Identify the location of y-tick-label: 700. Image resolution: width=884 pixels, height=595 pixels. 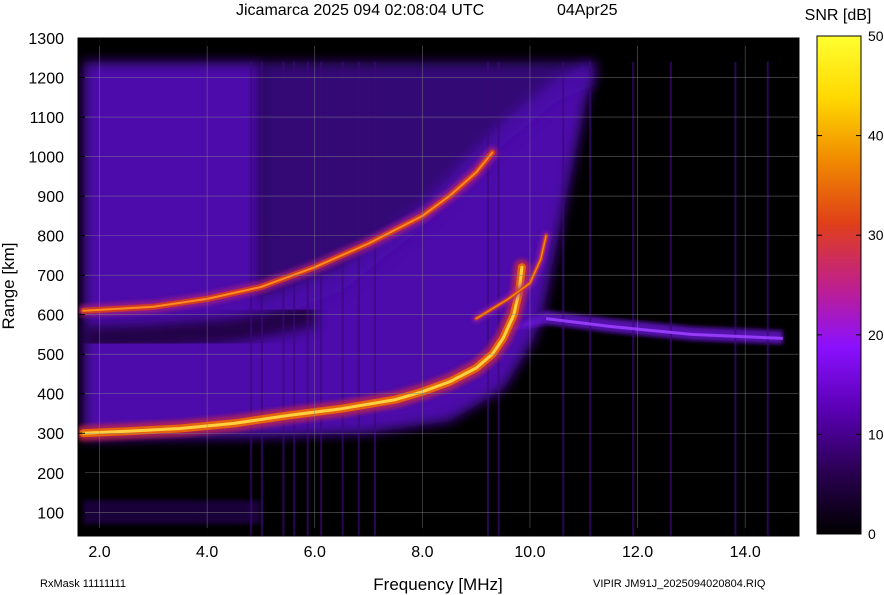
(50, 276).